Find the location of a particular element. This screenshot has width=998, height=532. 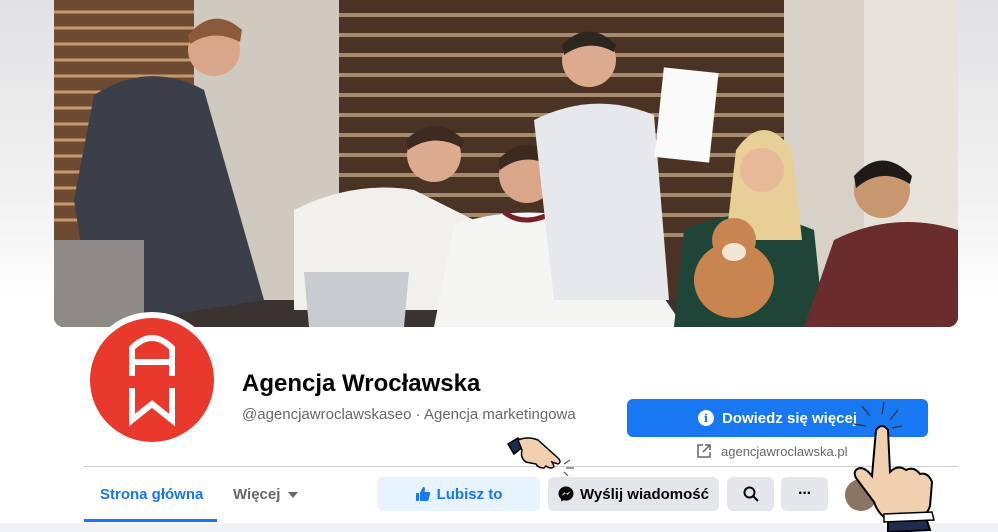

send-message-button: Wyślij wiadomość is located at coordinates (633, 494).